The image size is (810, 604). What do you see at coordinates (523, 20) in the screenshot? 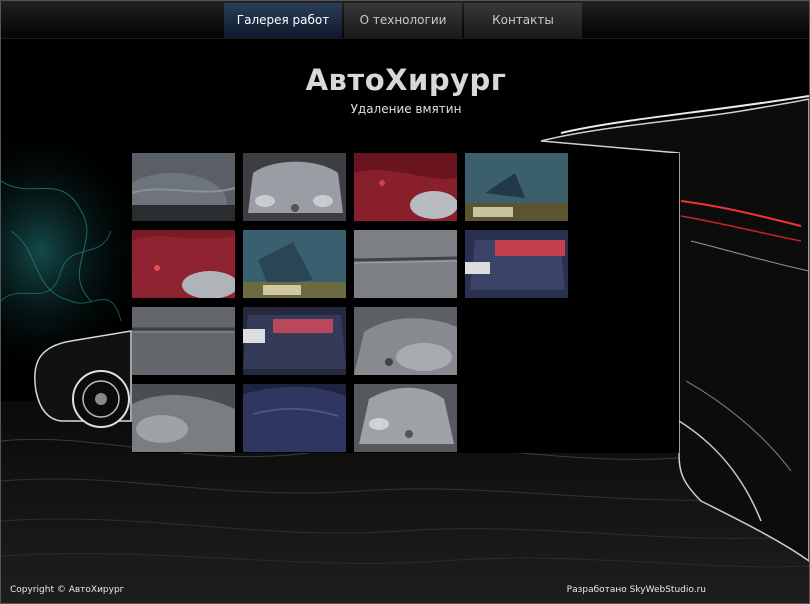
I see `nav-item-contacts: Контакты` at bounding box center [523, 20].